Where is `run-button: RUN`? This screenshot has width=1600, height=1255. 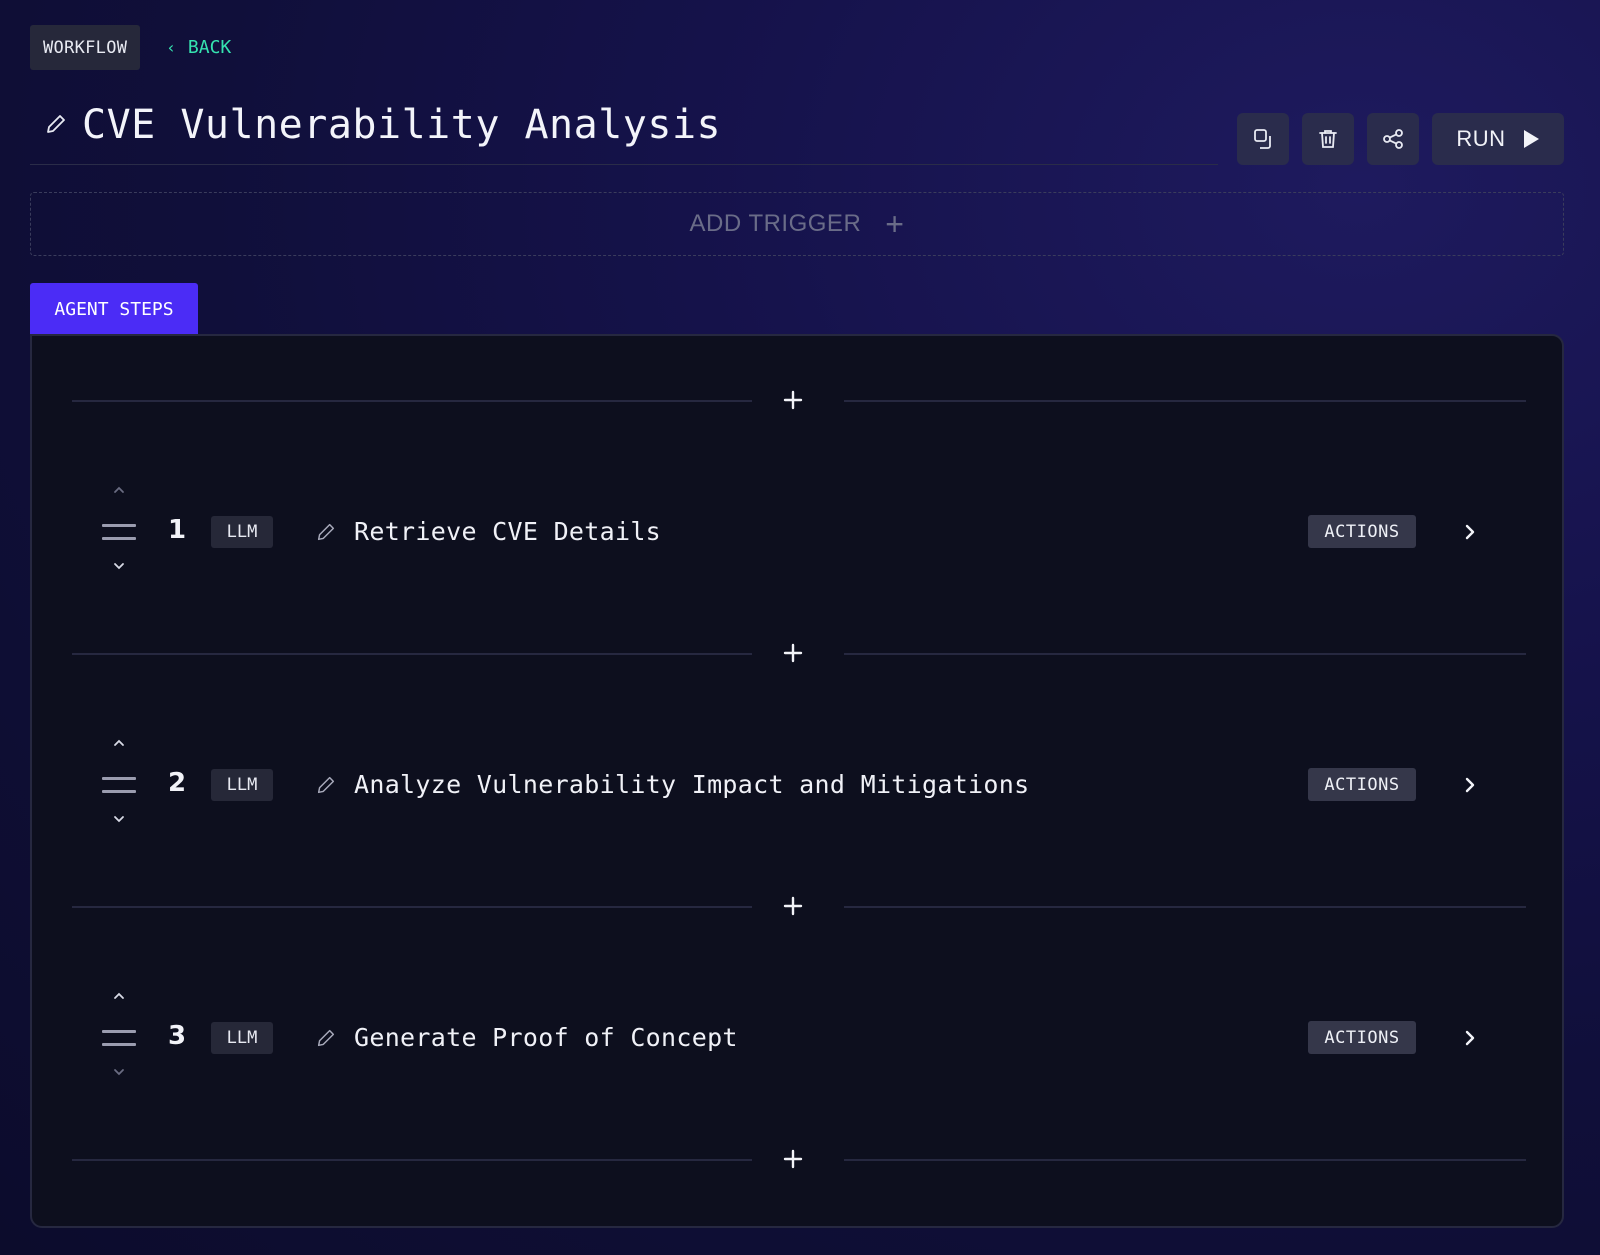 run-button: RUN is located at coordinates (1498, 139).